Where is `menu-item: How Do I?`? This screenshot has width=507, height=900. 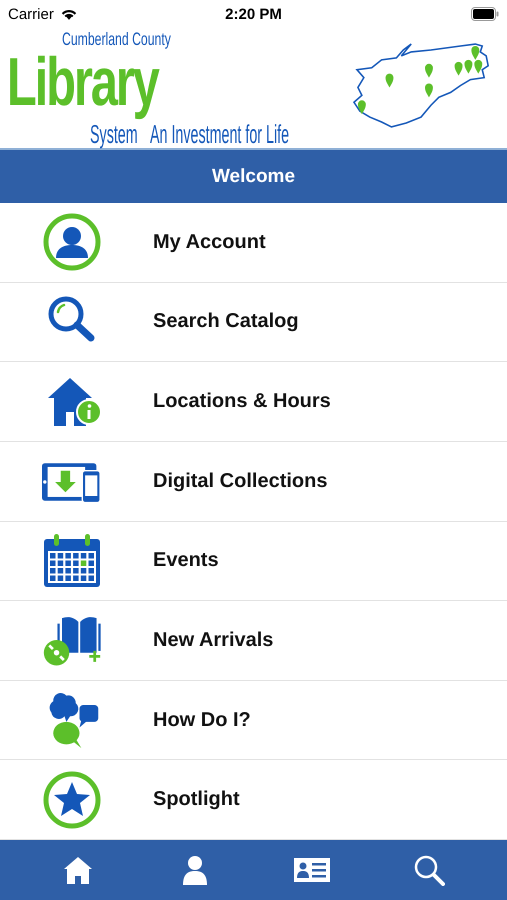 menu-item: How Do I? is located at coordinates (253, 720).